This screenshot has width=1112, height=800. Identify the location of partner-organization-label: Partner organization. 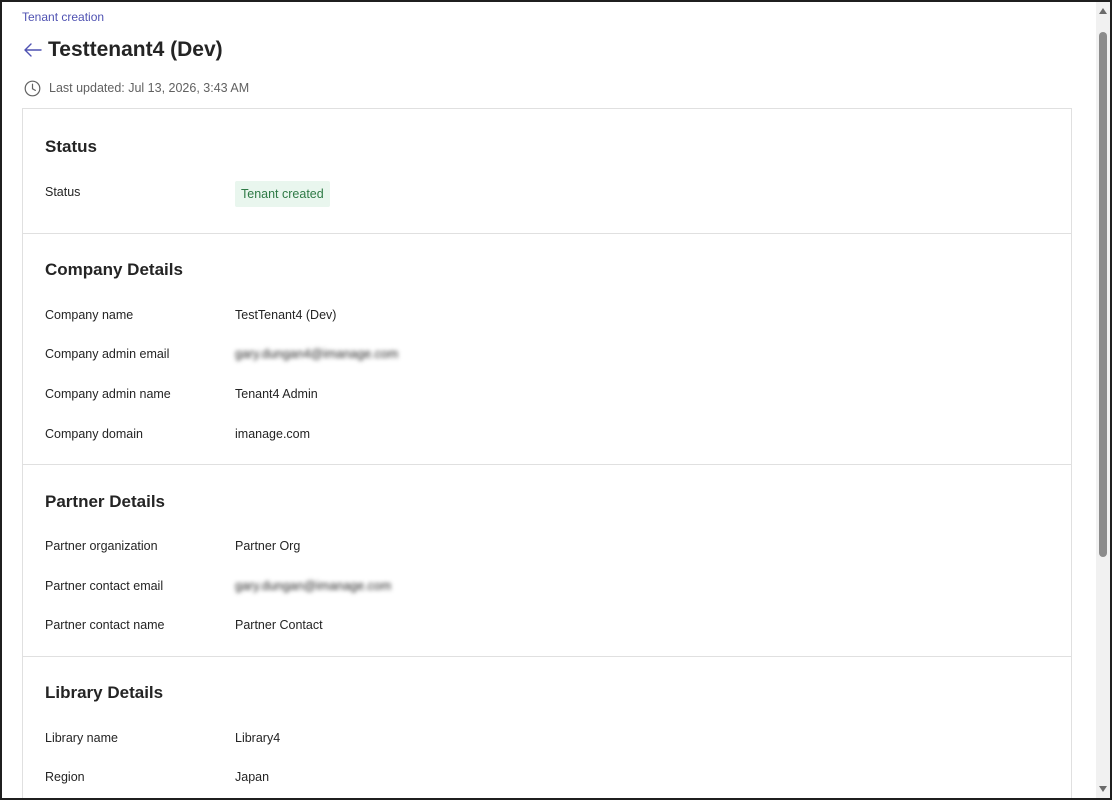
(101, 546).